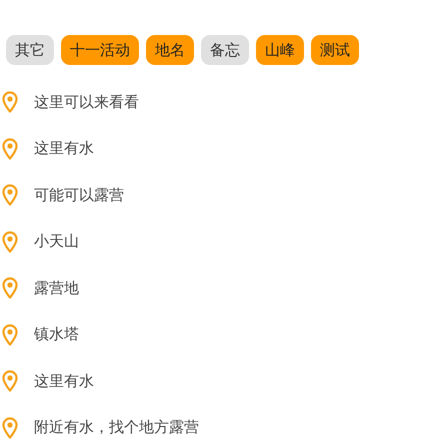 Image resolution: width=435 pixels, height=444 pixels. I want to click on tag-chip: 十一活动, so click(100, 50).